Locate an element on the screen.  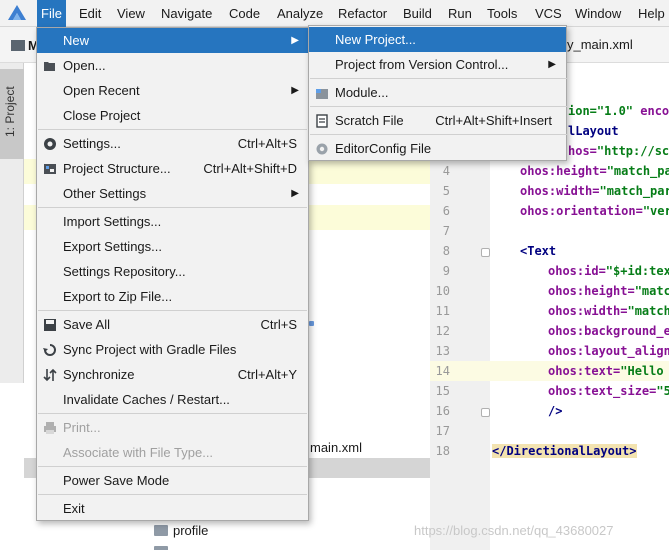
code-value: "$+id:text is located at coordinates (637, 271).